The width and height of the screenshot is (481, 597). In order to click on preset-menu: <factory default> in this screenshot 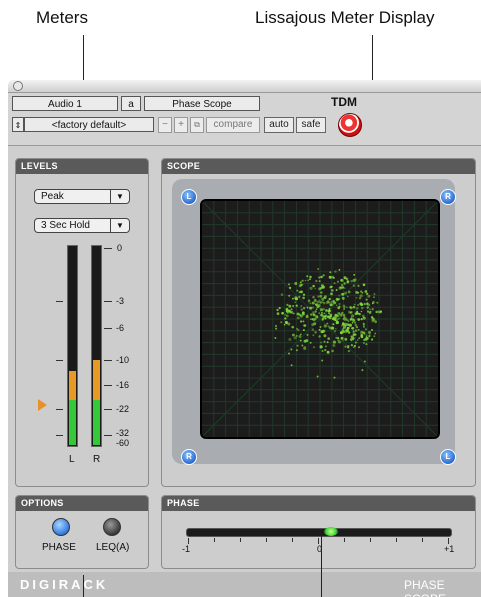, I will do `click(89, 124)`.